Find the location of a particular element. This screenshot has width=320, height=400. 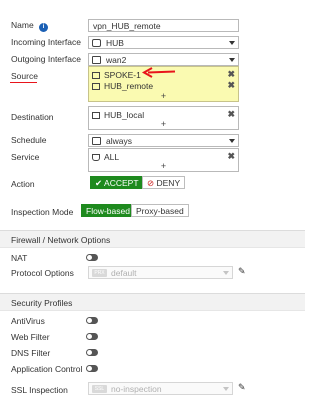

accept-button: ✔ ACCEPT is located at coordinates (117, 182).